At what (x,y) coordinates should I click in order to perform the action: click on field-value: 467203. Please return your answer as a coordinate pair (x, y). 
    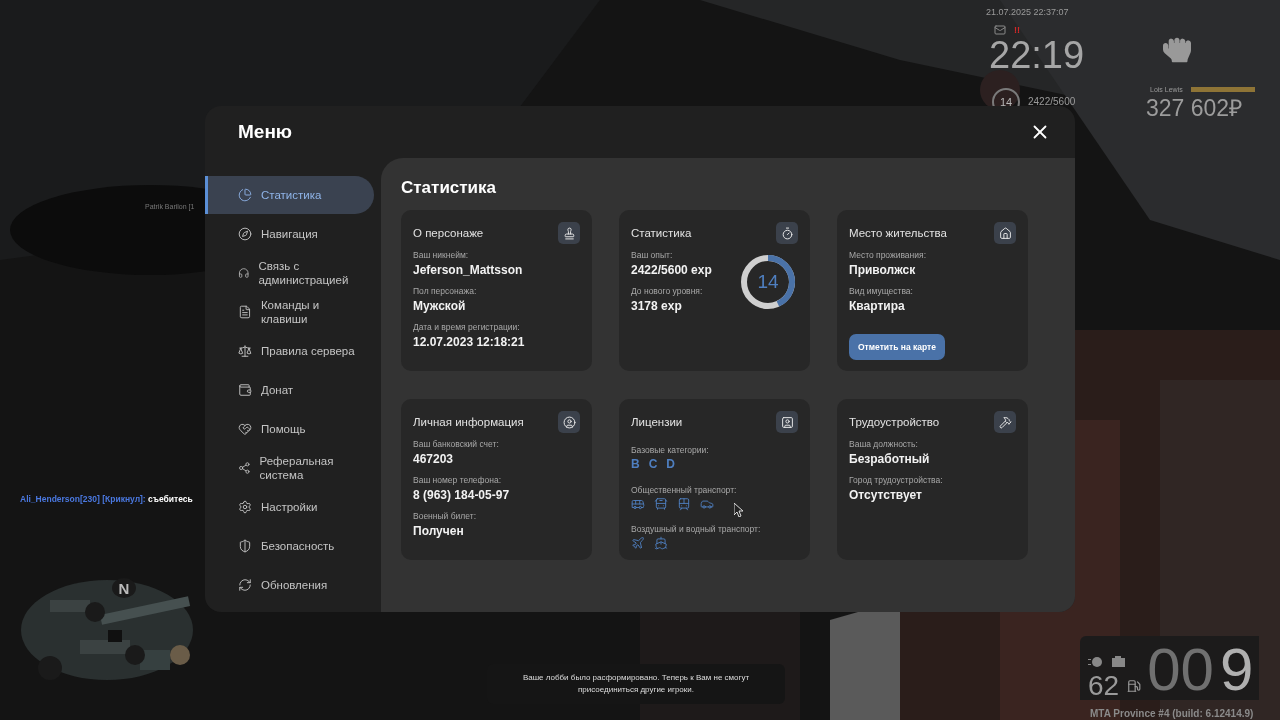
    Looking at the image, I should click on (434, 459).